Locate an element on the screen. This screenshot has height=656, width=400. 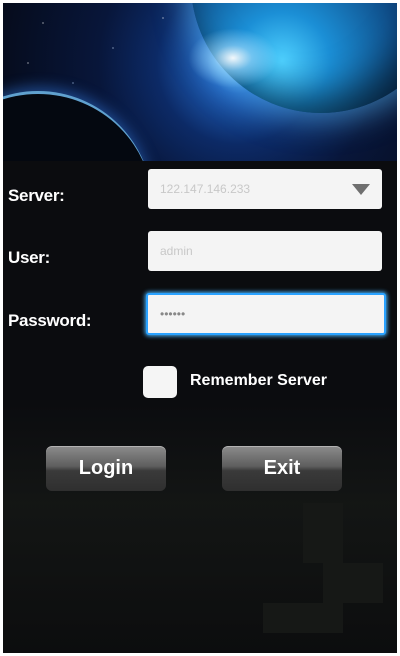
chevron-down-icon is located at coordinates (361, 189).